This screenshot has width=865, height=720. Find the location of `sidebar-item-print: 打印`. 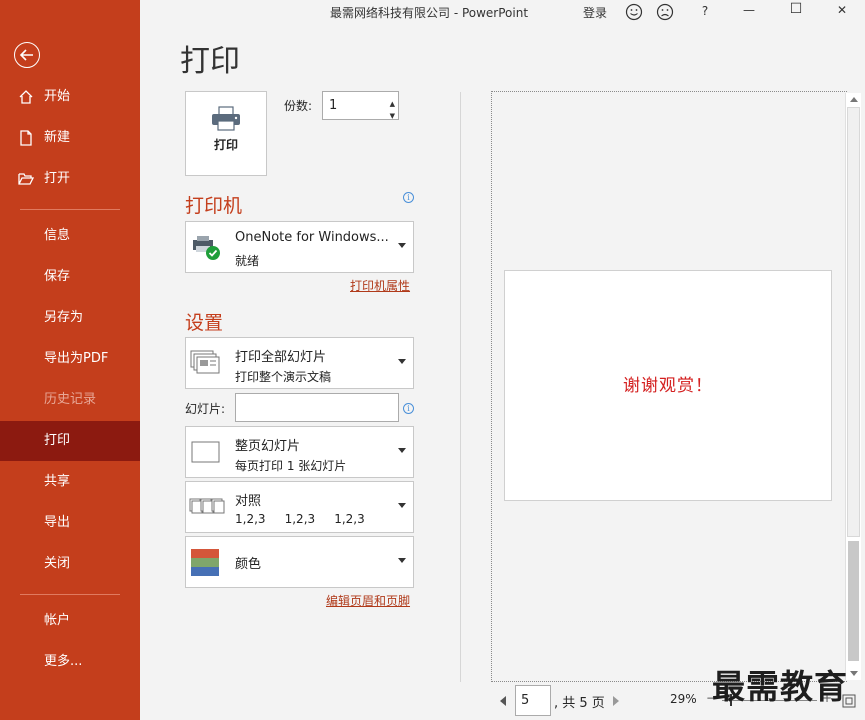

sidebar-item-print: 打印 is located at coordinates (70, 441).